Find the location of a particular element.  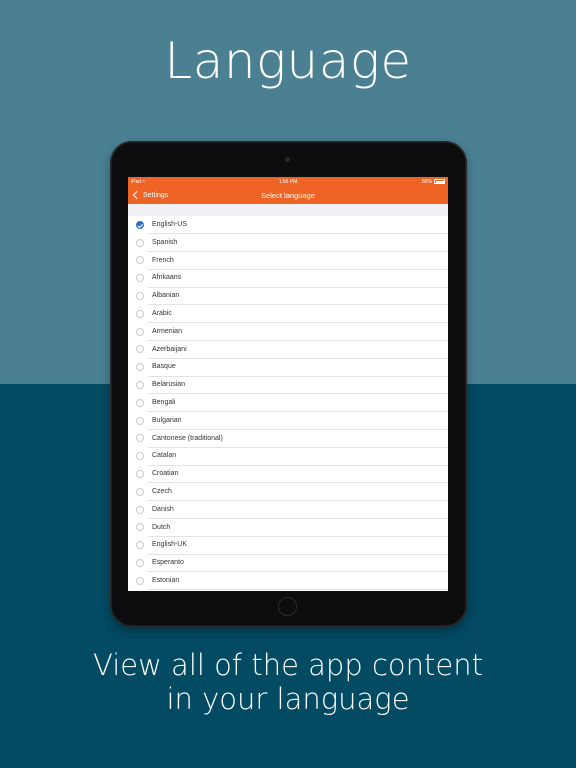

navigation-bar: Settings Select language is located at coordinates (288, 195).